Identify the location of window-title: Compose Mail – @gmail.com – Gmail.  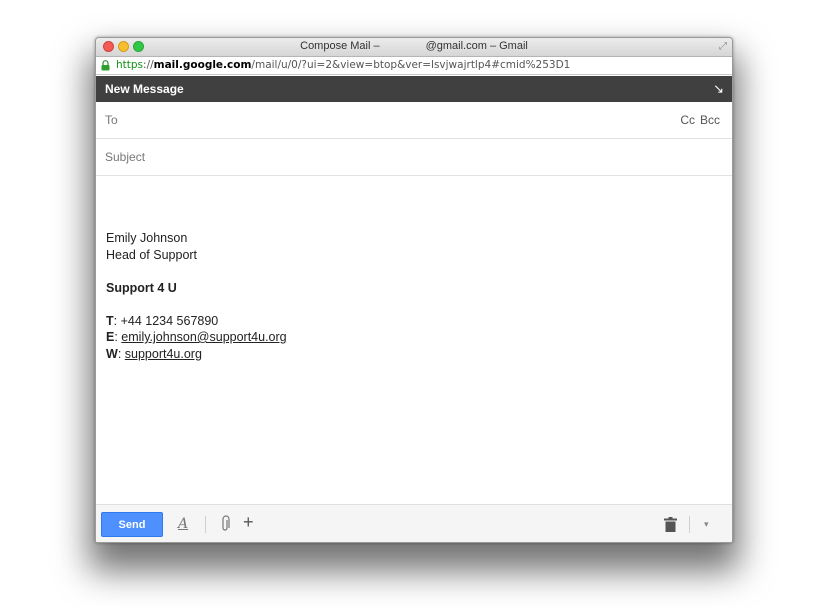
(414, 46).